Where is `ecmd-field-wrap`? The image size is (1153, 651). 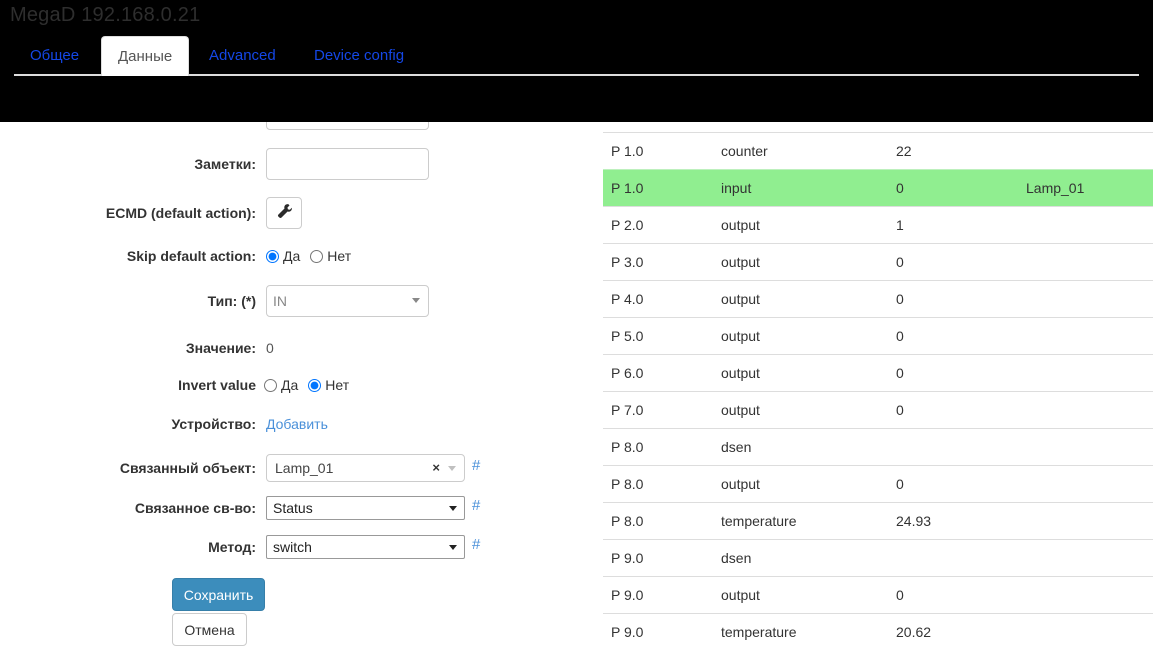
ecmd-field-wrap is located at coordinates (284, 213).